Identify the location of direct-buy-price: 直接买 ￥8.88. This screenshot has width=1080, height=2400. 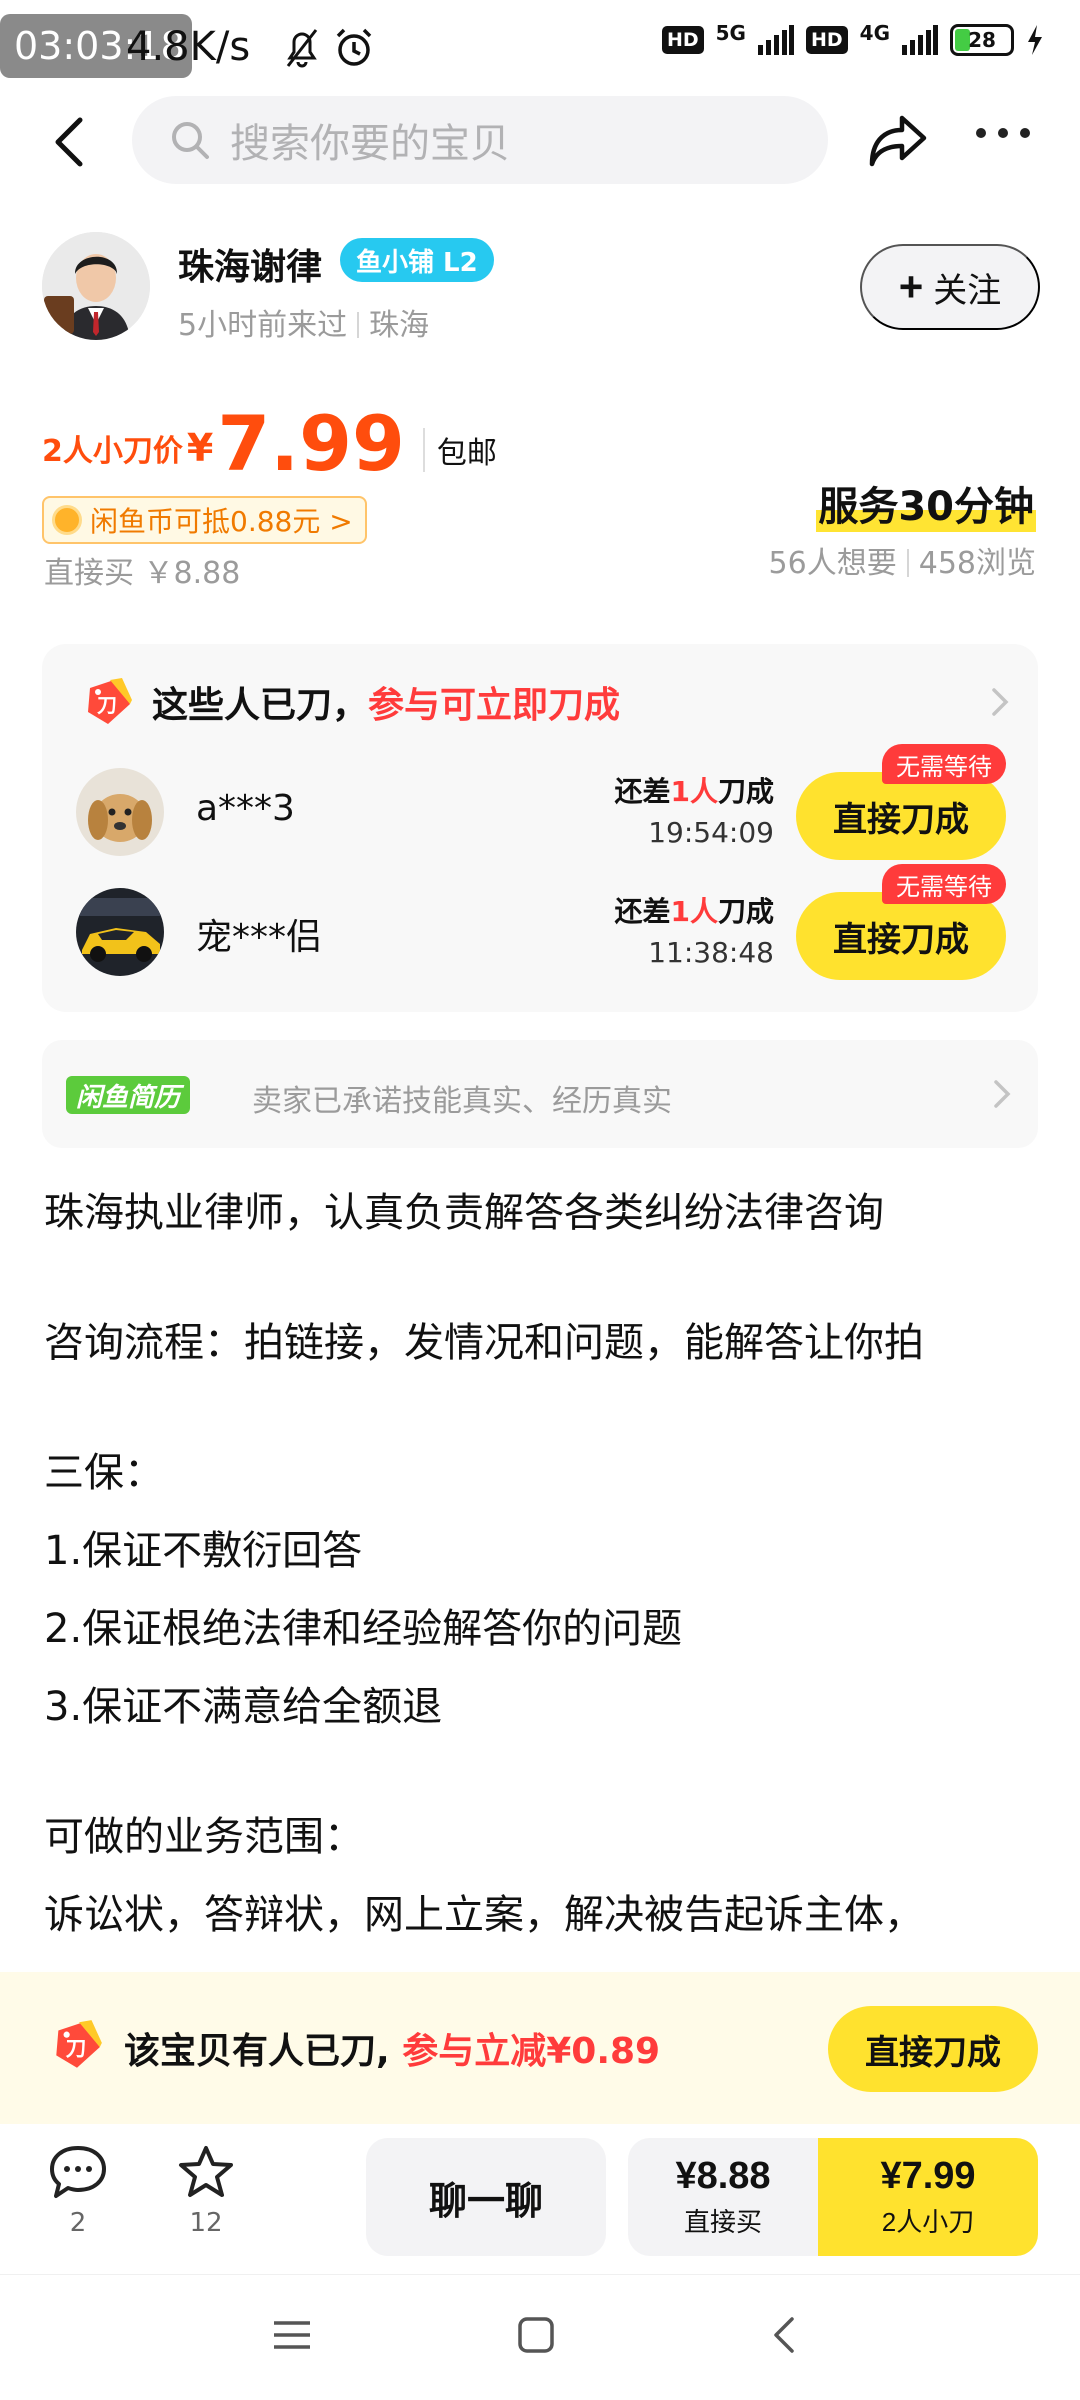
(142, 573).